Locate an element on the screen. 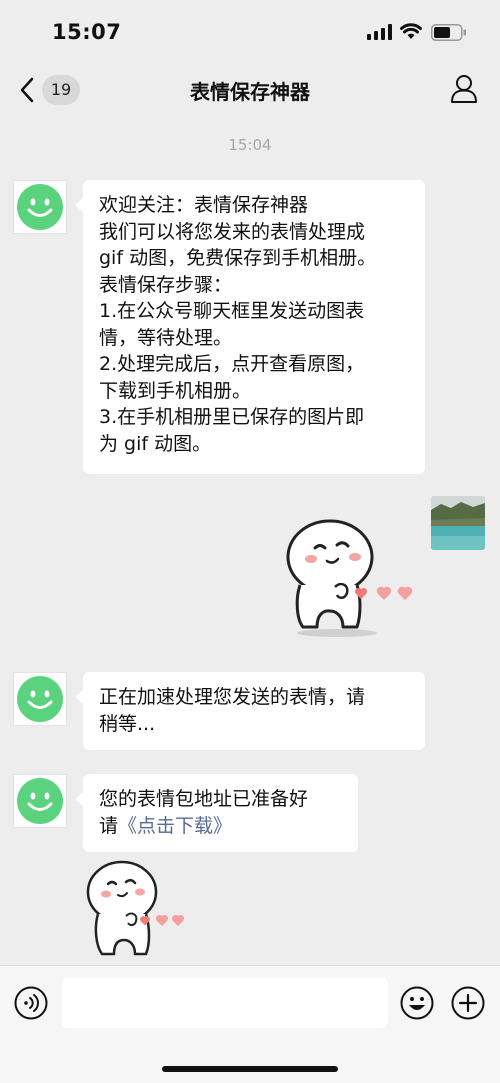  message-line: 下载到手机相册。 is located at coordinates (175, 390).